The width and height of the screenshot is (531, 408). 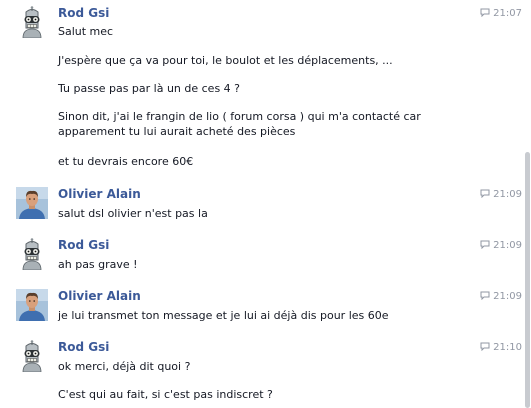 What do you see at coordinates (507, 13) in the screenshot?
I see `timestamp-text: 21:07` at bounding box center [507, 13].